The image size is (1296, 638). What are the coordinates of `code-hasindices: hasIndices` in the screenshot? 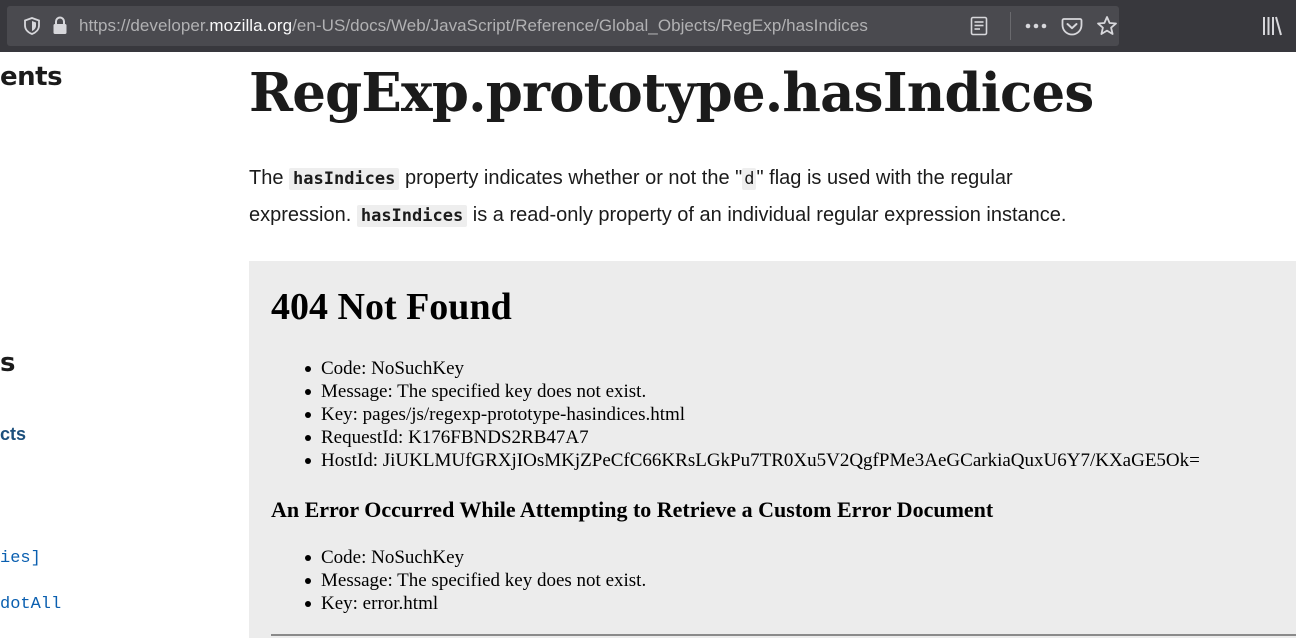 It's located at (344, 179).